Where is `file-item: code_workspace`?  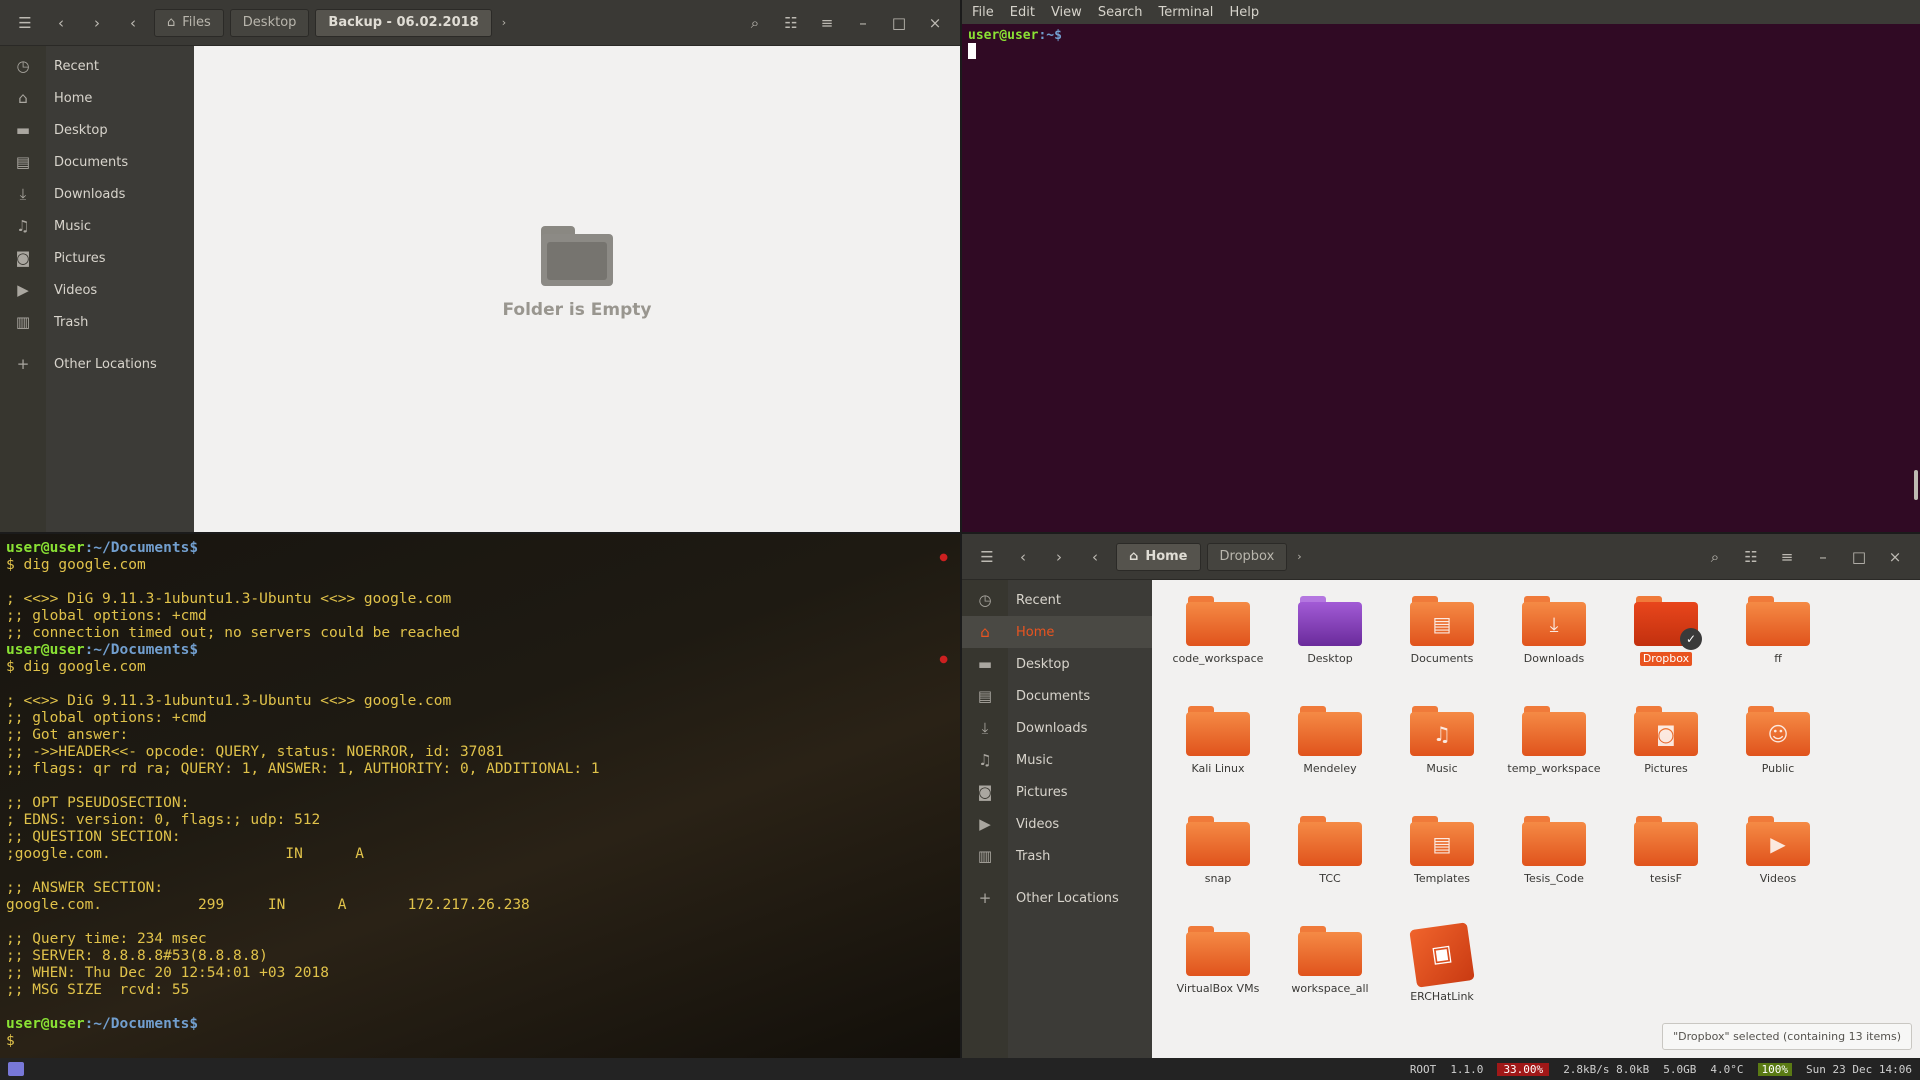
file-item: code_workspace is located at coordinates (1218, 631).